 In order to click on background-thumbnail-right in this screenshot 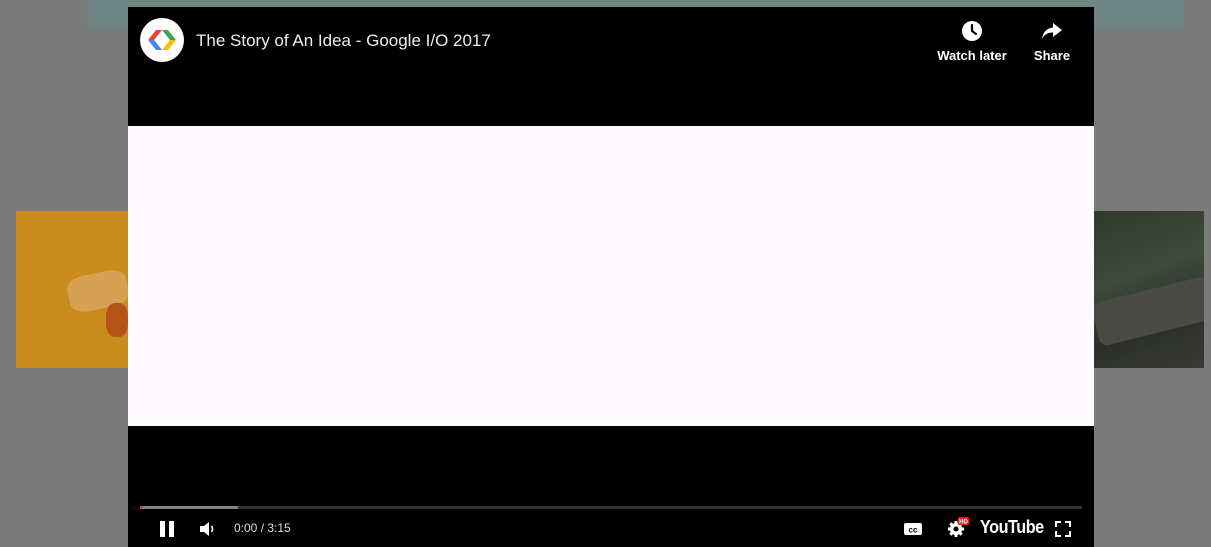, I will do `click(1149, 289)`.